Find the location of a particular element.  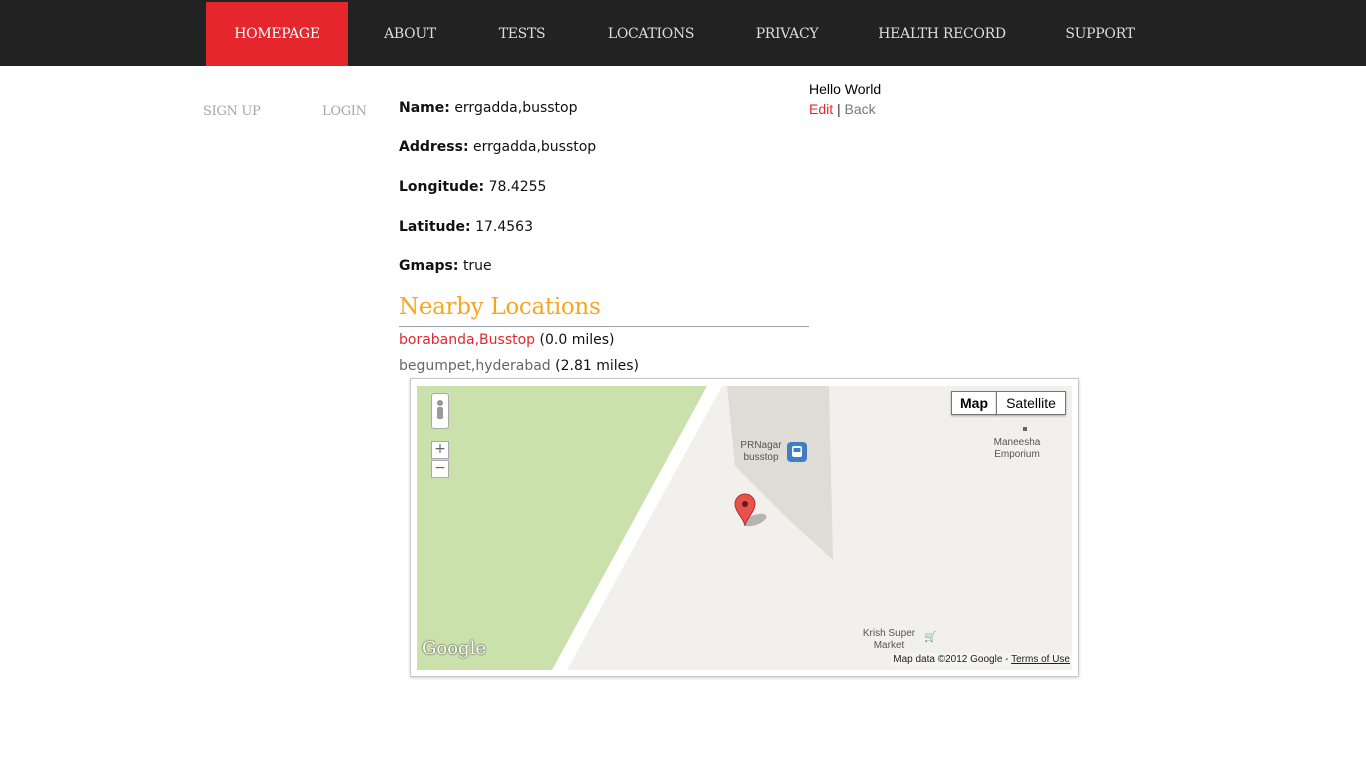

name-label: Name: is located at coordinates (424, 108).